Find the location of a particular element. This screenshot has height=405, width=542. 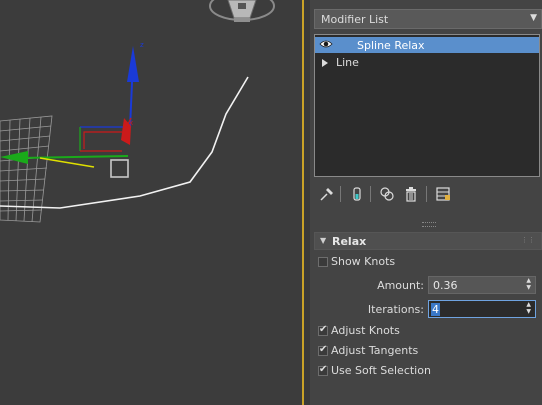

adjust-tangents-checkbox is located at coordinates (323, 350).